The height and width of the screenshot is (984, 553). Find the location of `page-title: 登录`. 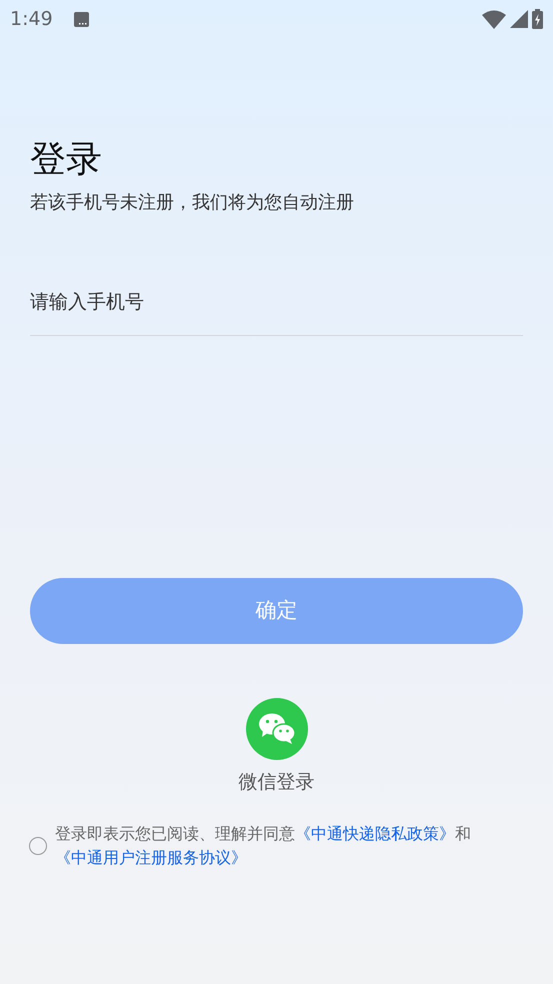

page-title: 登录 is located at coordinates (66, 160).